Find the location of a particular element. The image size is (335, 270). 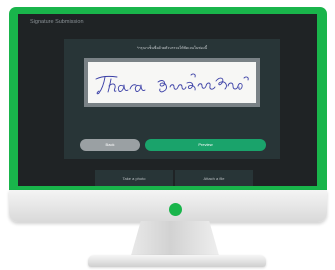

handwritten-signature is located at coordinates (172, 84).